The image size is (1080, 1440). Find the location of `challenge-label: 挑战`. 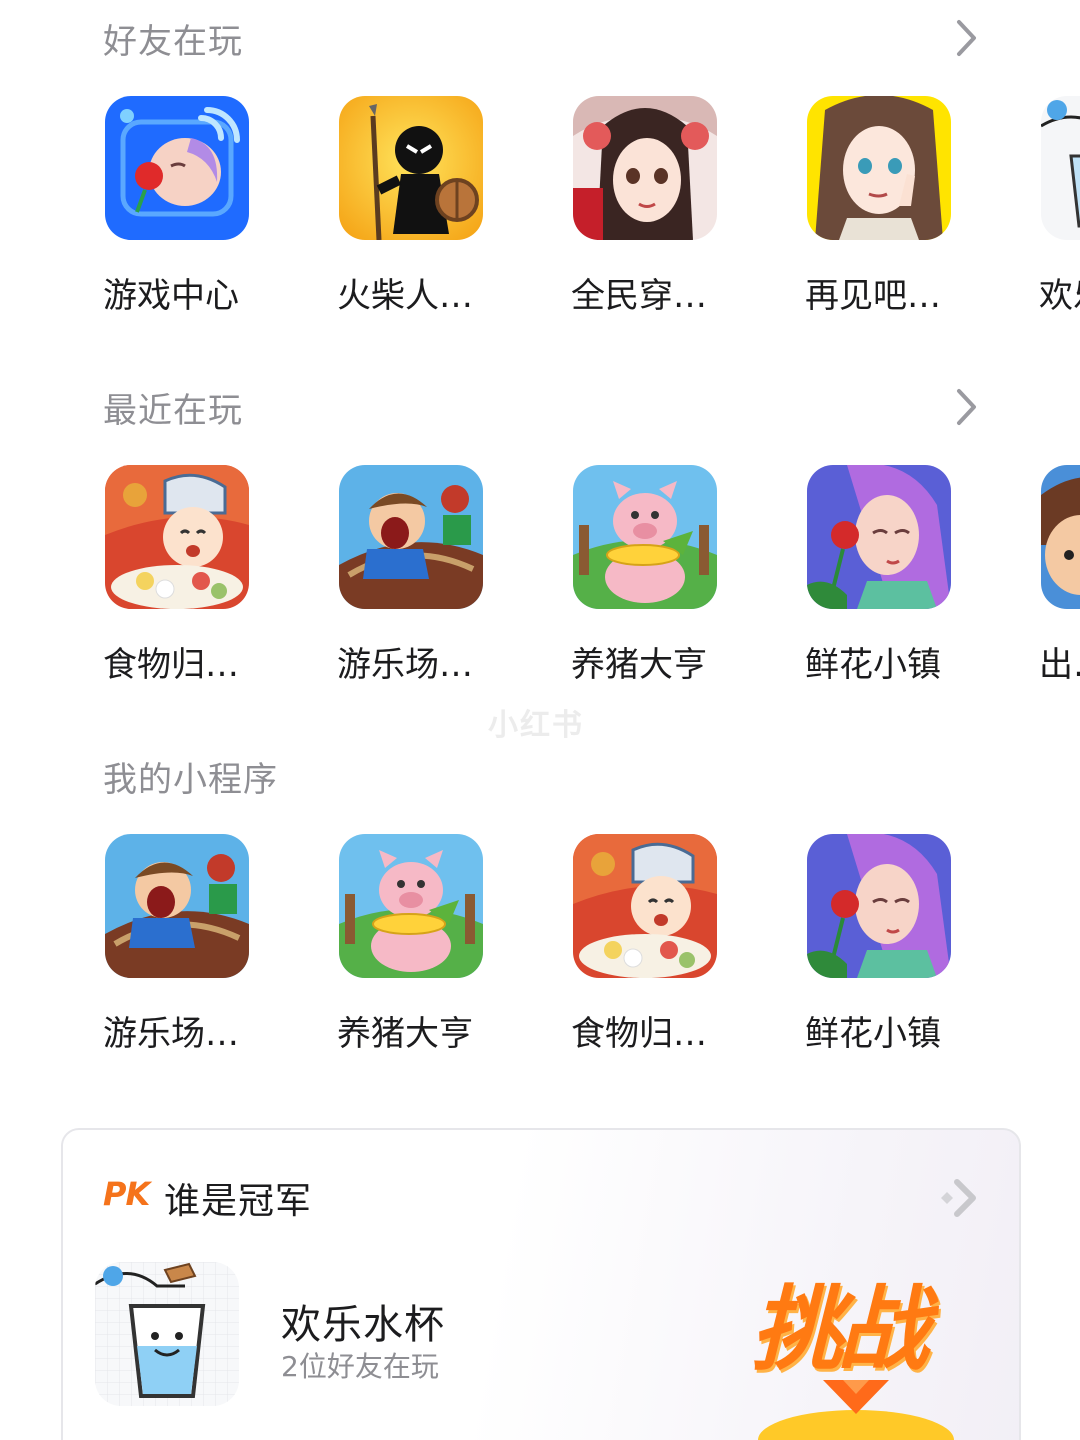

challenge-label: 挑战 is located at coordinates (840, 1329).